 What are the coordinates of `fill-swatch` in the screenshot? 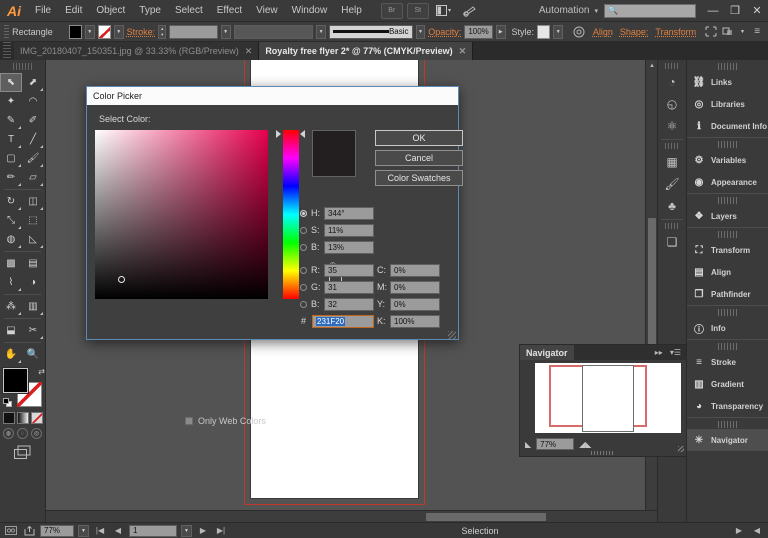 It's located at (75, 31).